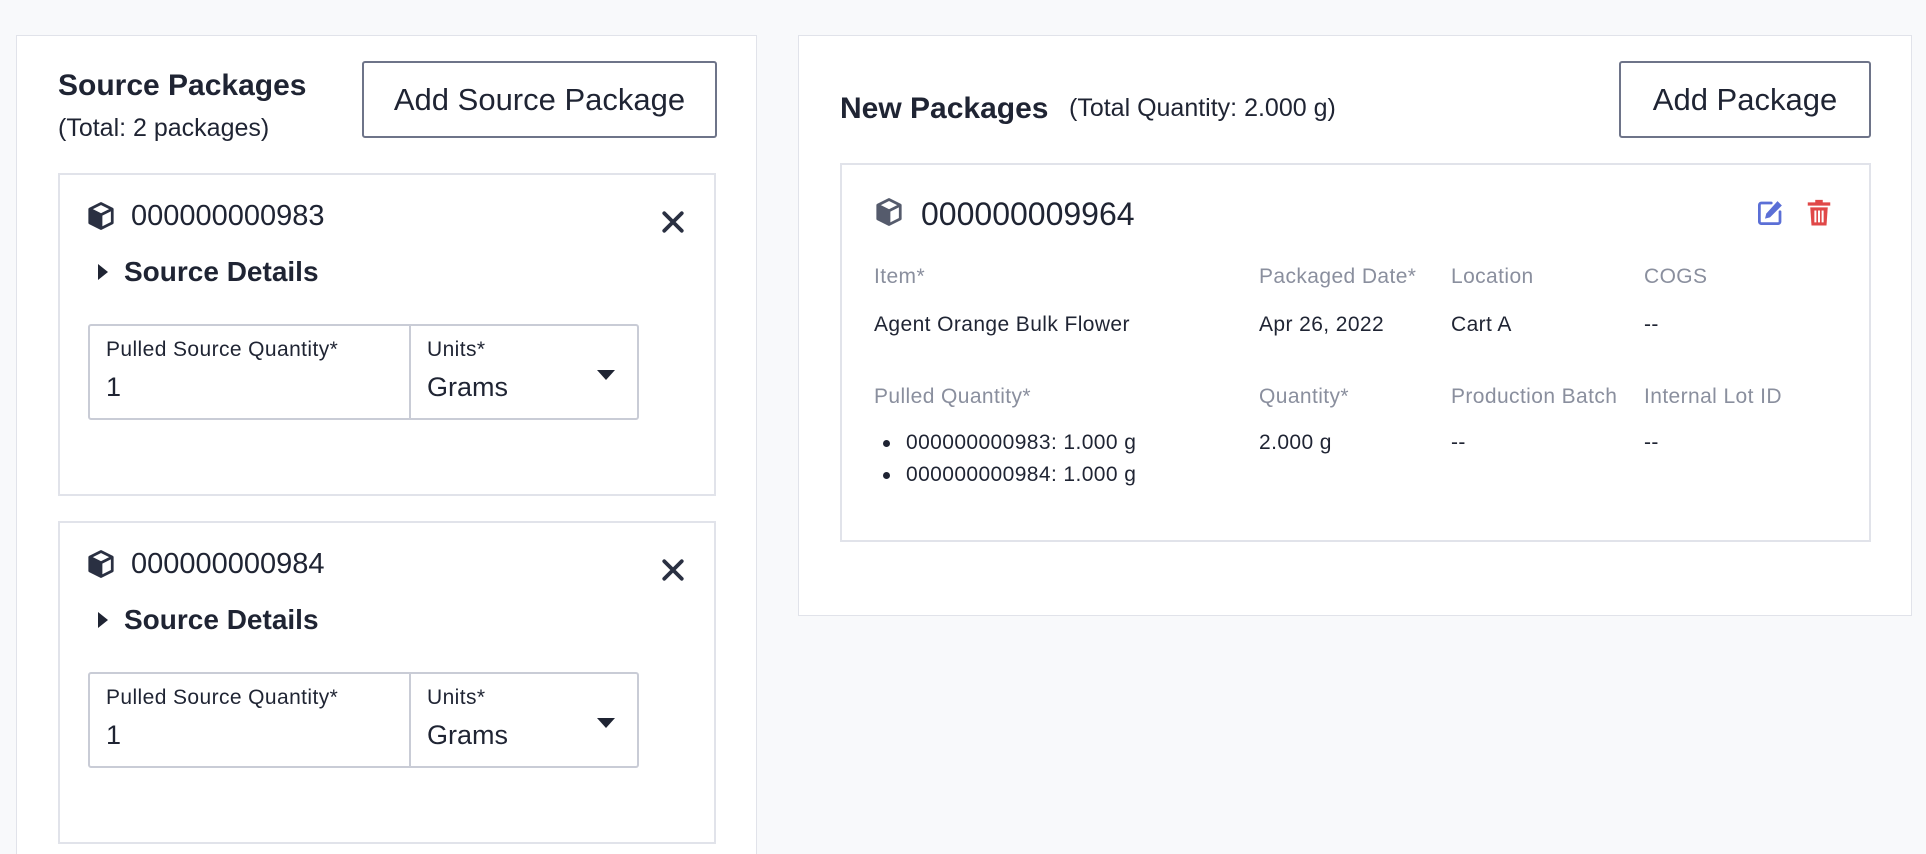  I want to click on pulled-quantity-label: Pulled Quantity*, so click(952, 396).